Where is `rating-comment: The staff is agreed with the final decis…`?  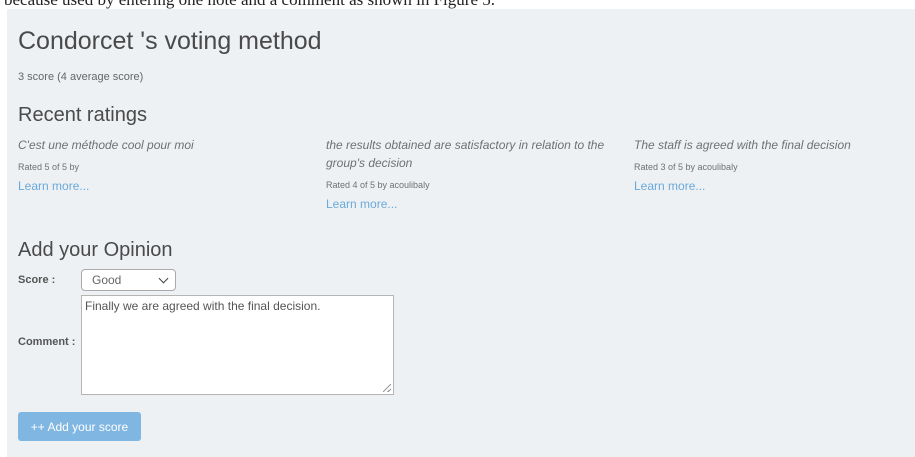
rating-comment: The staff is agreed with the final decis… is located at coordinates (742, 145).